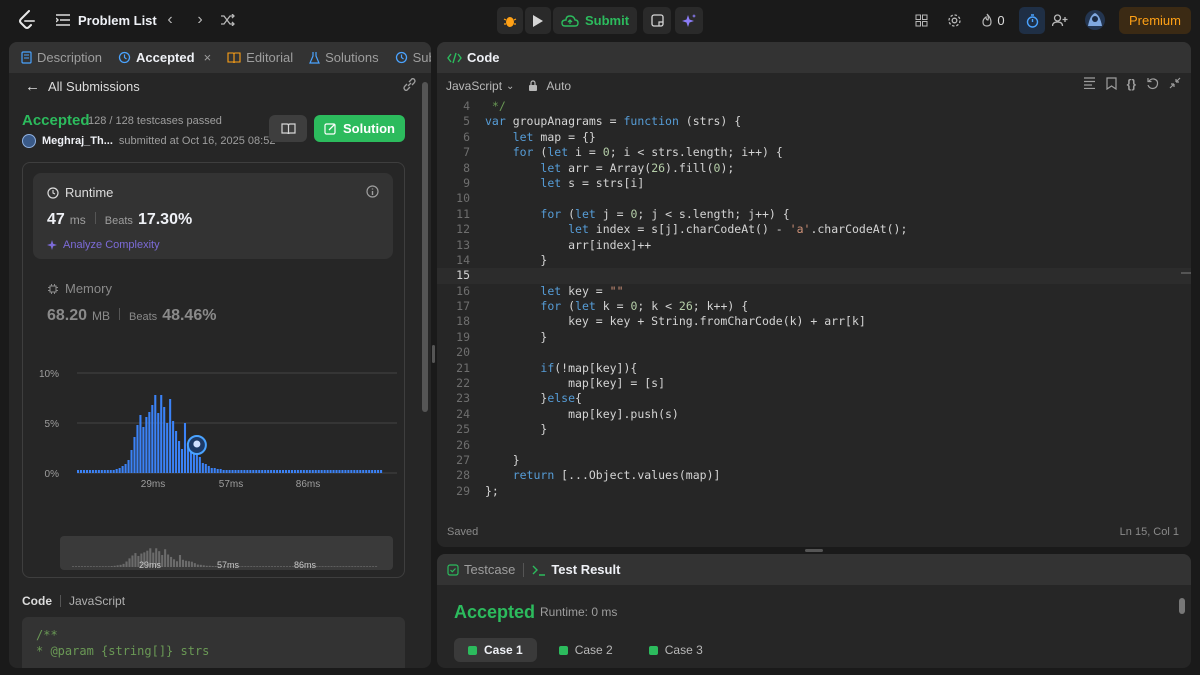 This screenshot has width=1200, height=675. I want to click on code-line: 13 arr[index]++, so click(814, 245).